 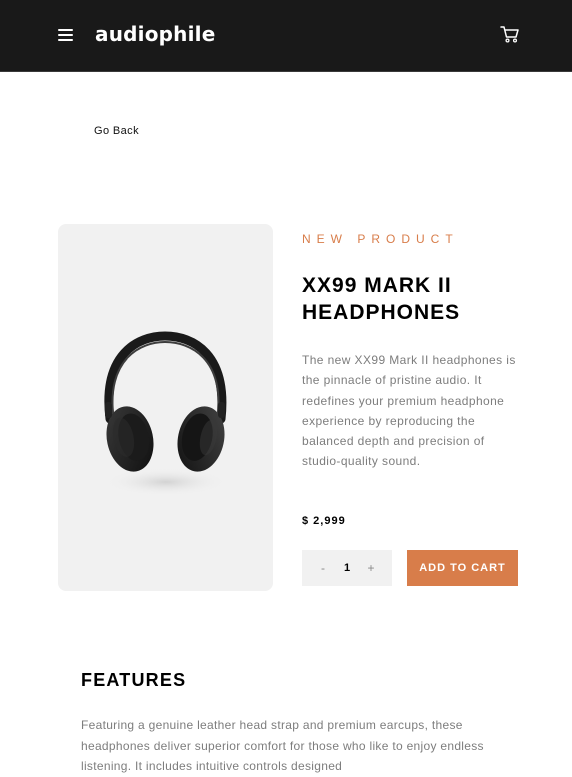 I want to click on product-price: $ 2,999, so click(x=324, y=521).